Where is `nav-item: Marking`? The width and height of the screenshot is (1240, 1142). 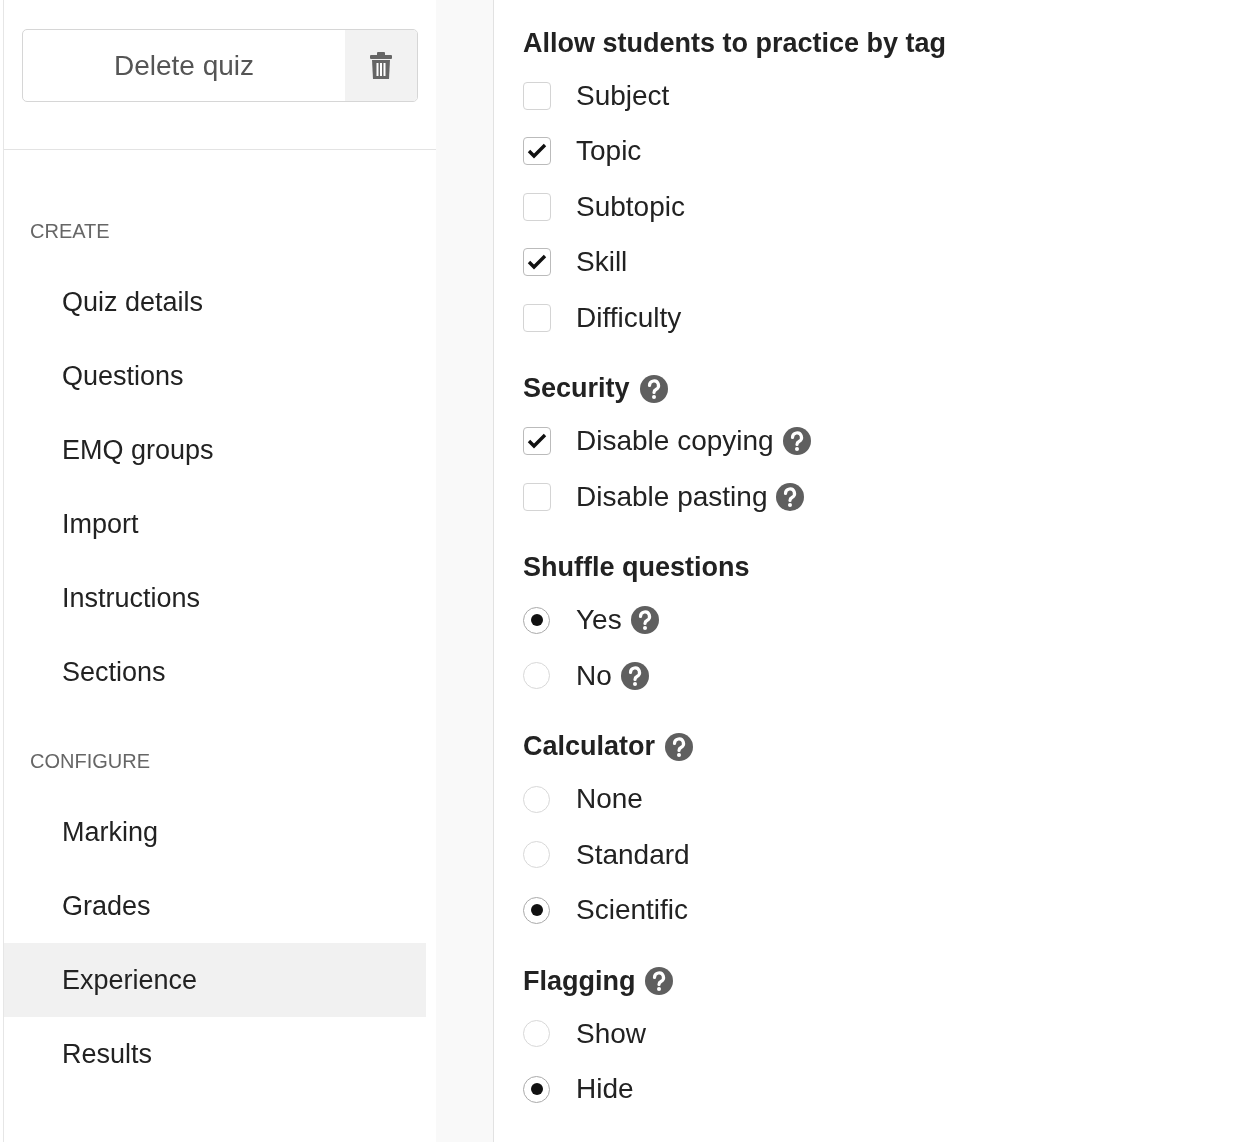 nav-item: Marking is located at coordinates (215, 832).